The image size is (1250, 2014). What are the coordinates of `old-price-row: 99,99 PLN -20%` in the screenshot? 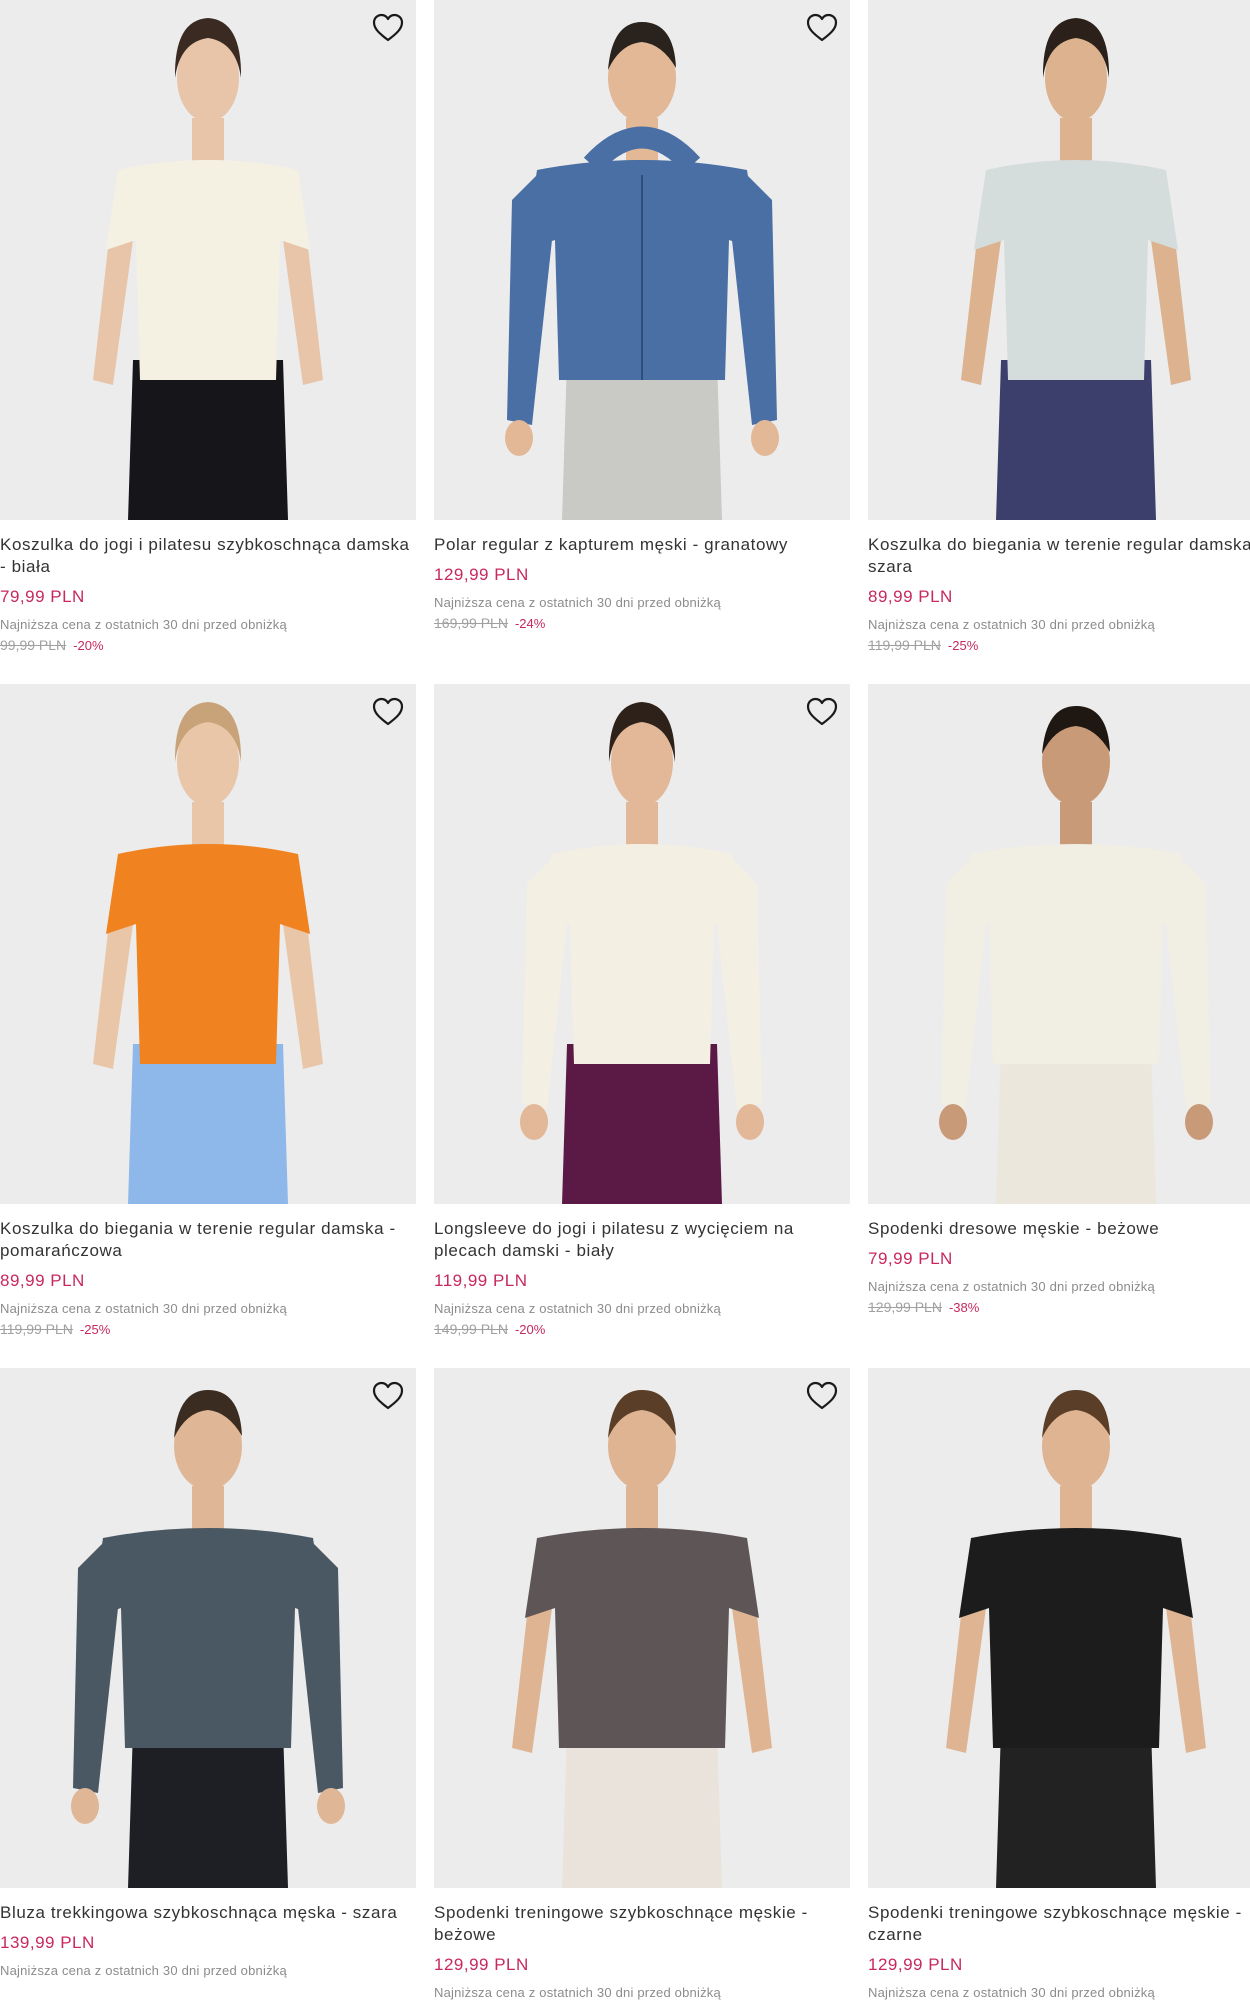 It's located at (208, 645).